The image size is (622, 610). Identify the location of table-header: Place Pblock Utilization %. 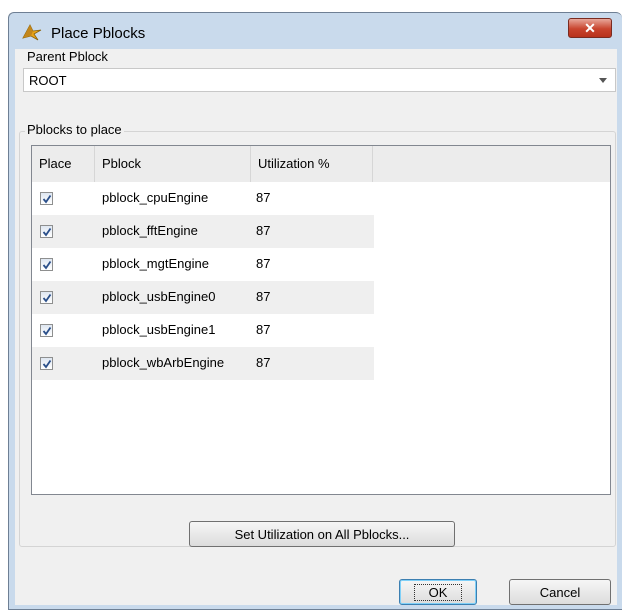
(321, 164).